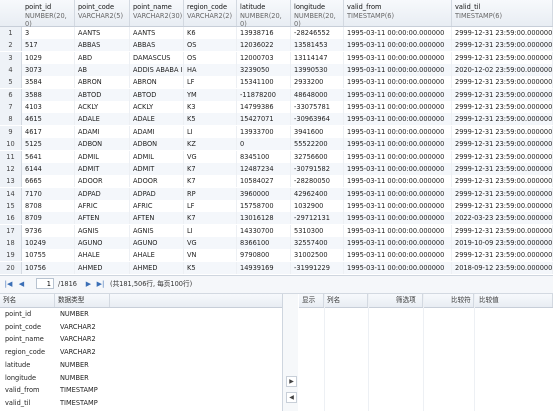 The width and height of the screenshot is (553, 411). What do you see at coordinates (102, 57) in the screenshot?
I see `cell-point-code: ABD` at bounding box center [102, 57].